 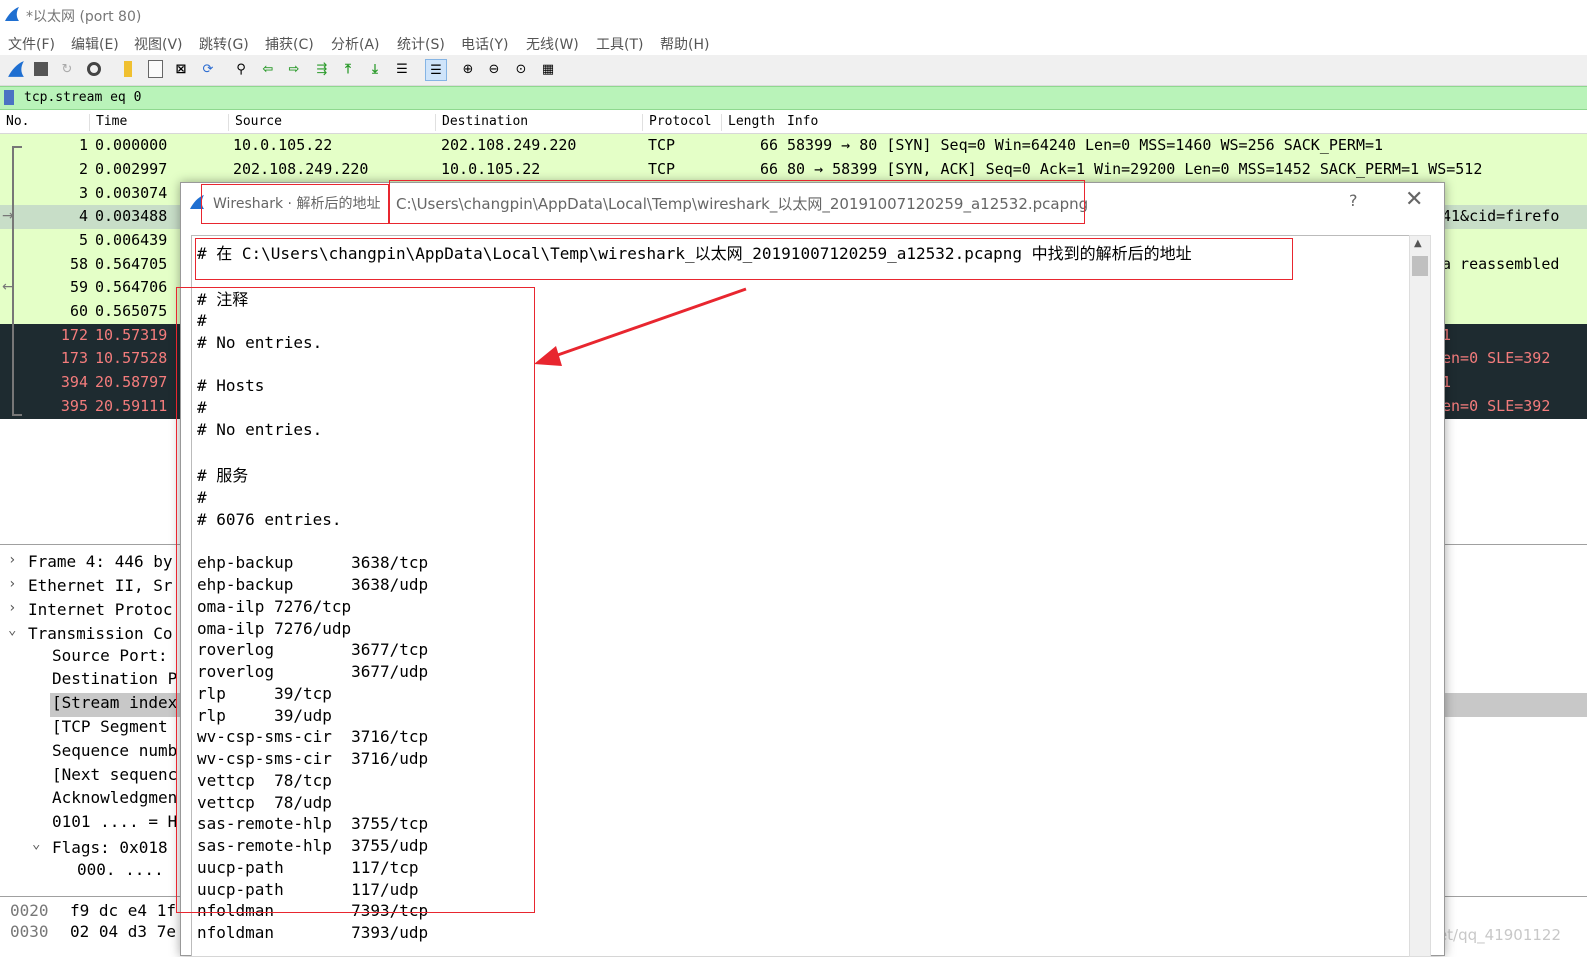 What do you see at coordinates (375, 69) in the screenshot?
I see `last-packet-icon: ⤓` at bounding box center [375, 69].